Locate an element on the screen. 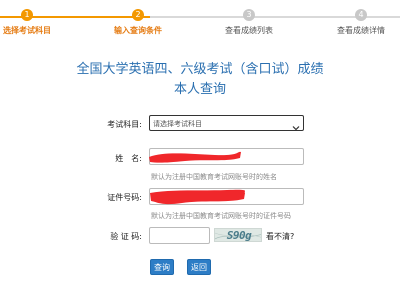 This screenshot has height=284, width=400. step-3: 3 查看成绩列表 is located at coordinates (249, 22).